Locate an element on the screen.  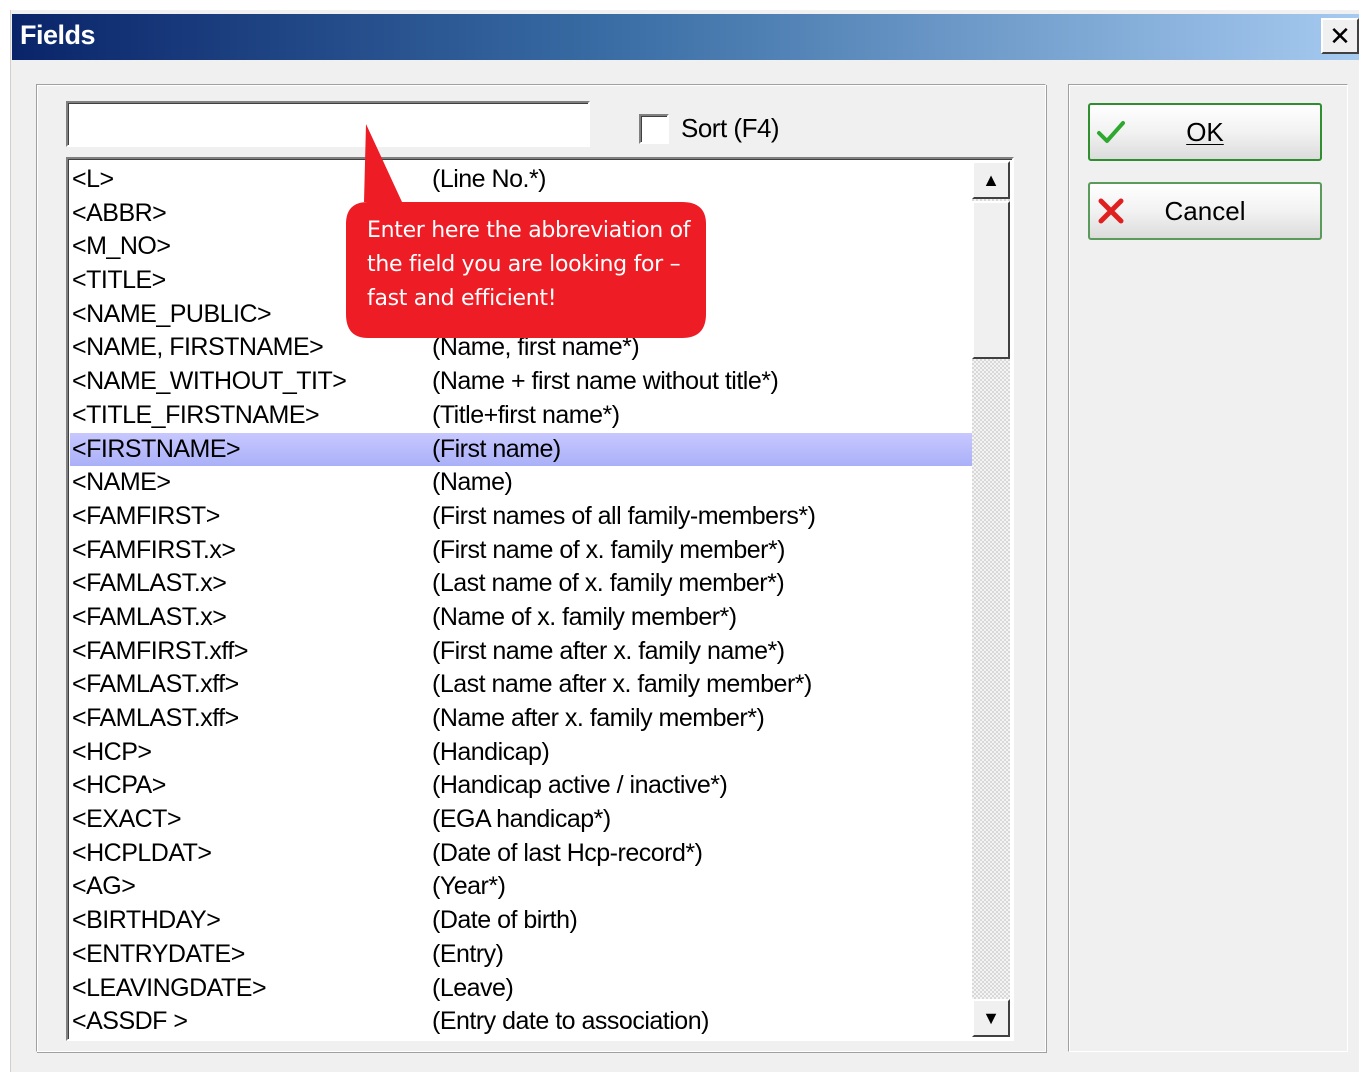
field-description: (Handicap active / inactive*) is located at coordinates (580, 785).